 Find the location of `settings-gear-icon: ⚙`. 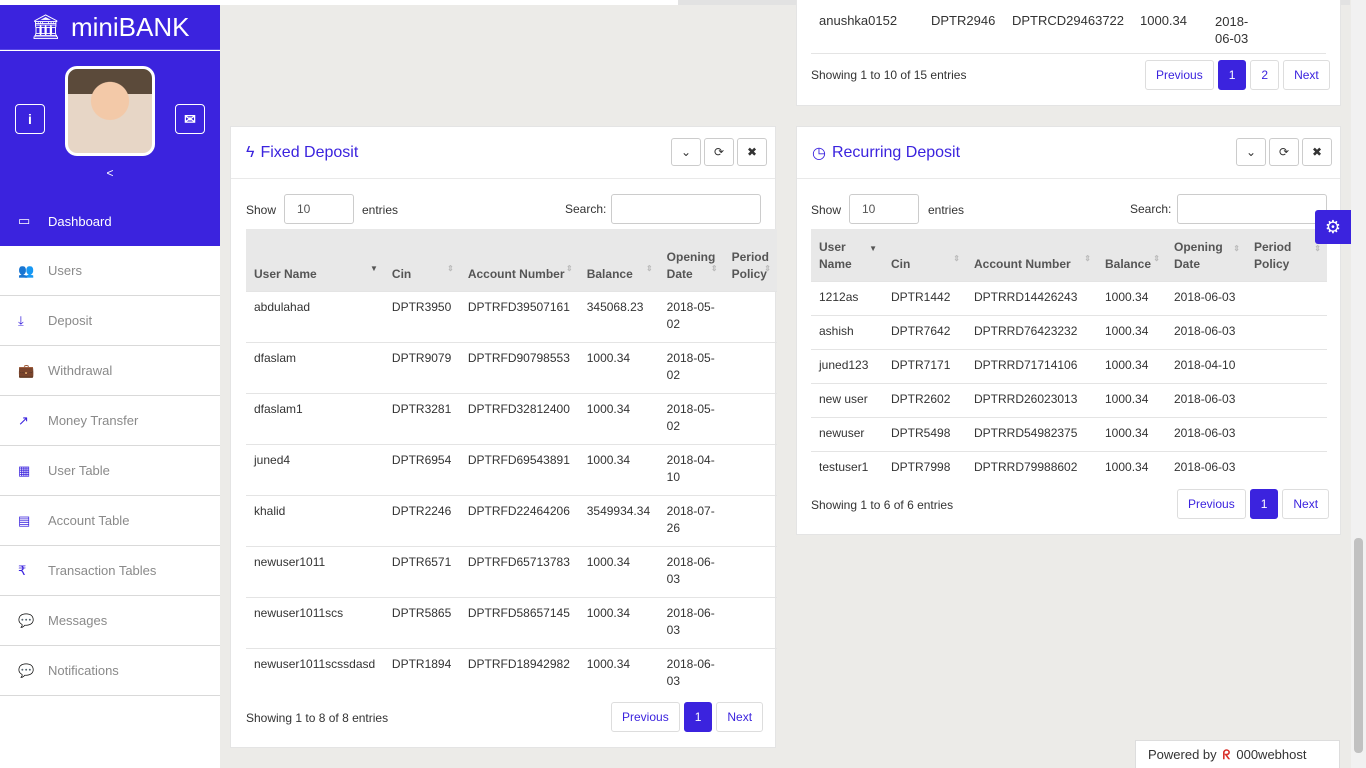

settings-gear-icon: ⚙ is located at coordinates (1333, 227).